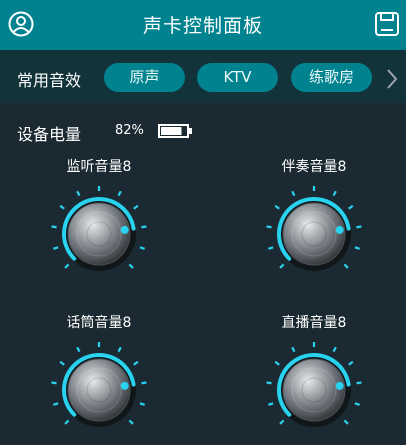 The height and width of the screenshot is (445, 406). I want to click on presets-label: 常用音效, so click(49, 80).